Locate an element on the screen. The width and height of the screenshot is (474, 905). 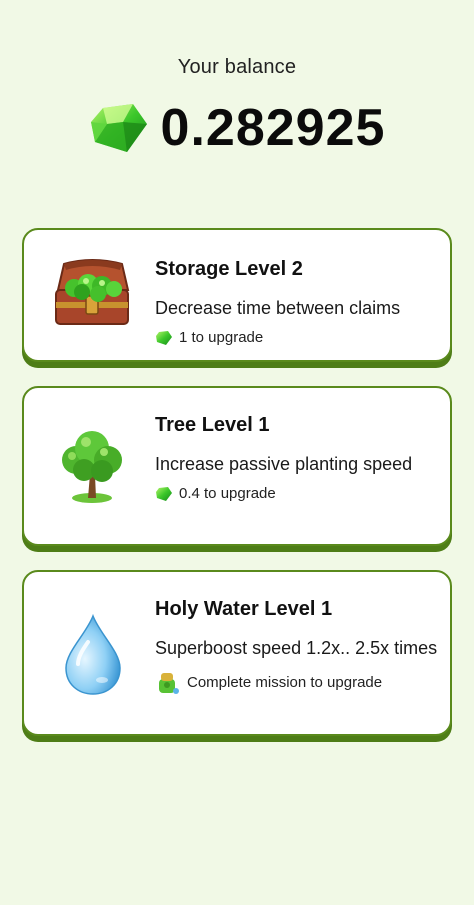
balance-label: Your balance is located at coordinates (237, 67).